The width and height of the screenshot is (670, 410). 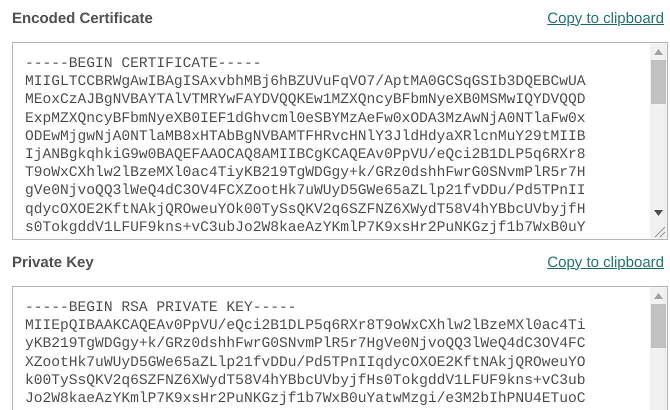 What do you see at coordinates (52, 262) in the screenshot?
I see `section-title: Private Key` at bounding box center [52, 262].